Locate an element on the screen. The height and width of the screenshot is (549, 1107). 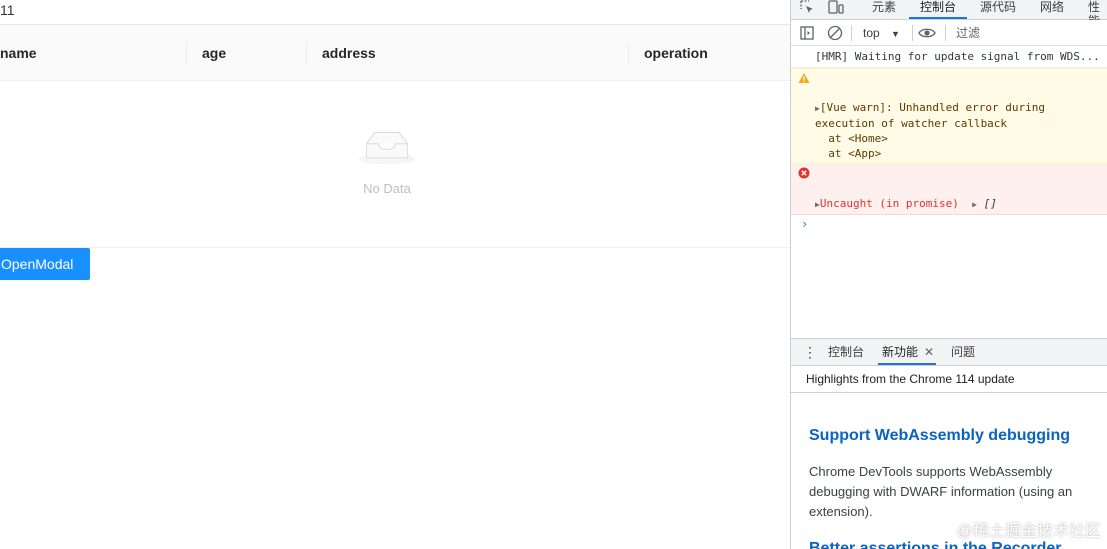
open-modal-button: OpenModal is located at coordinates (45, 264).